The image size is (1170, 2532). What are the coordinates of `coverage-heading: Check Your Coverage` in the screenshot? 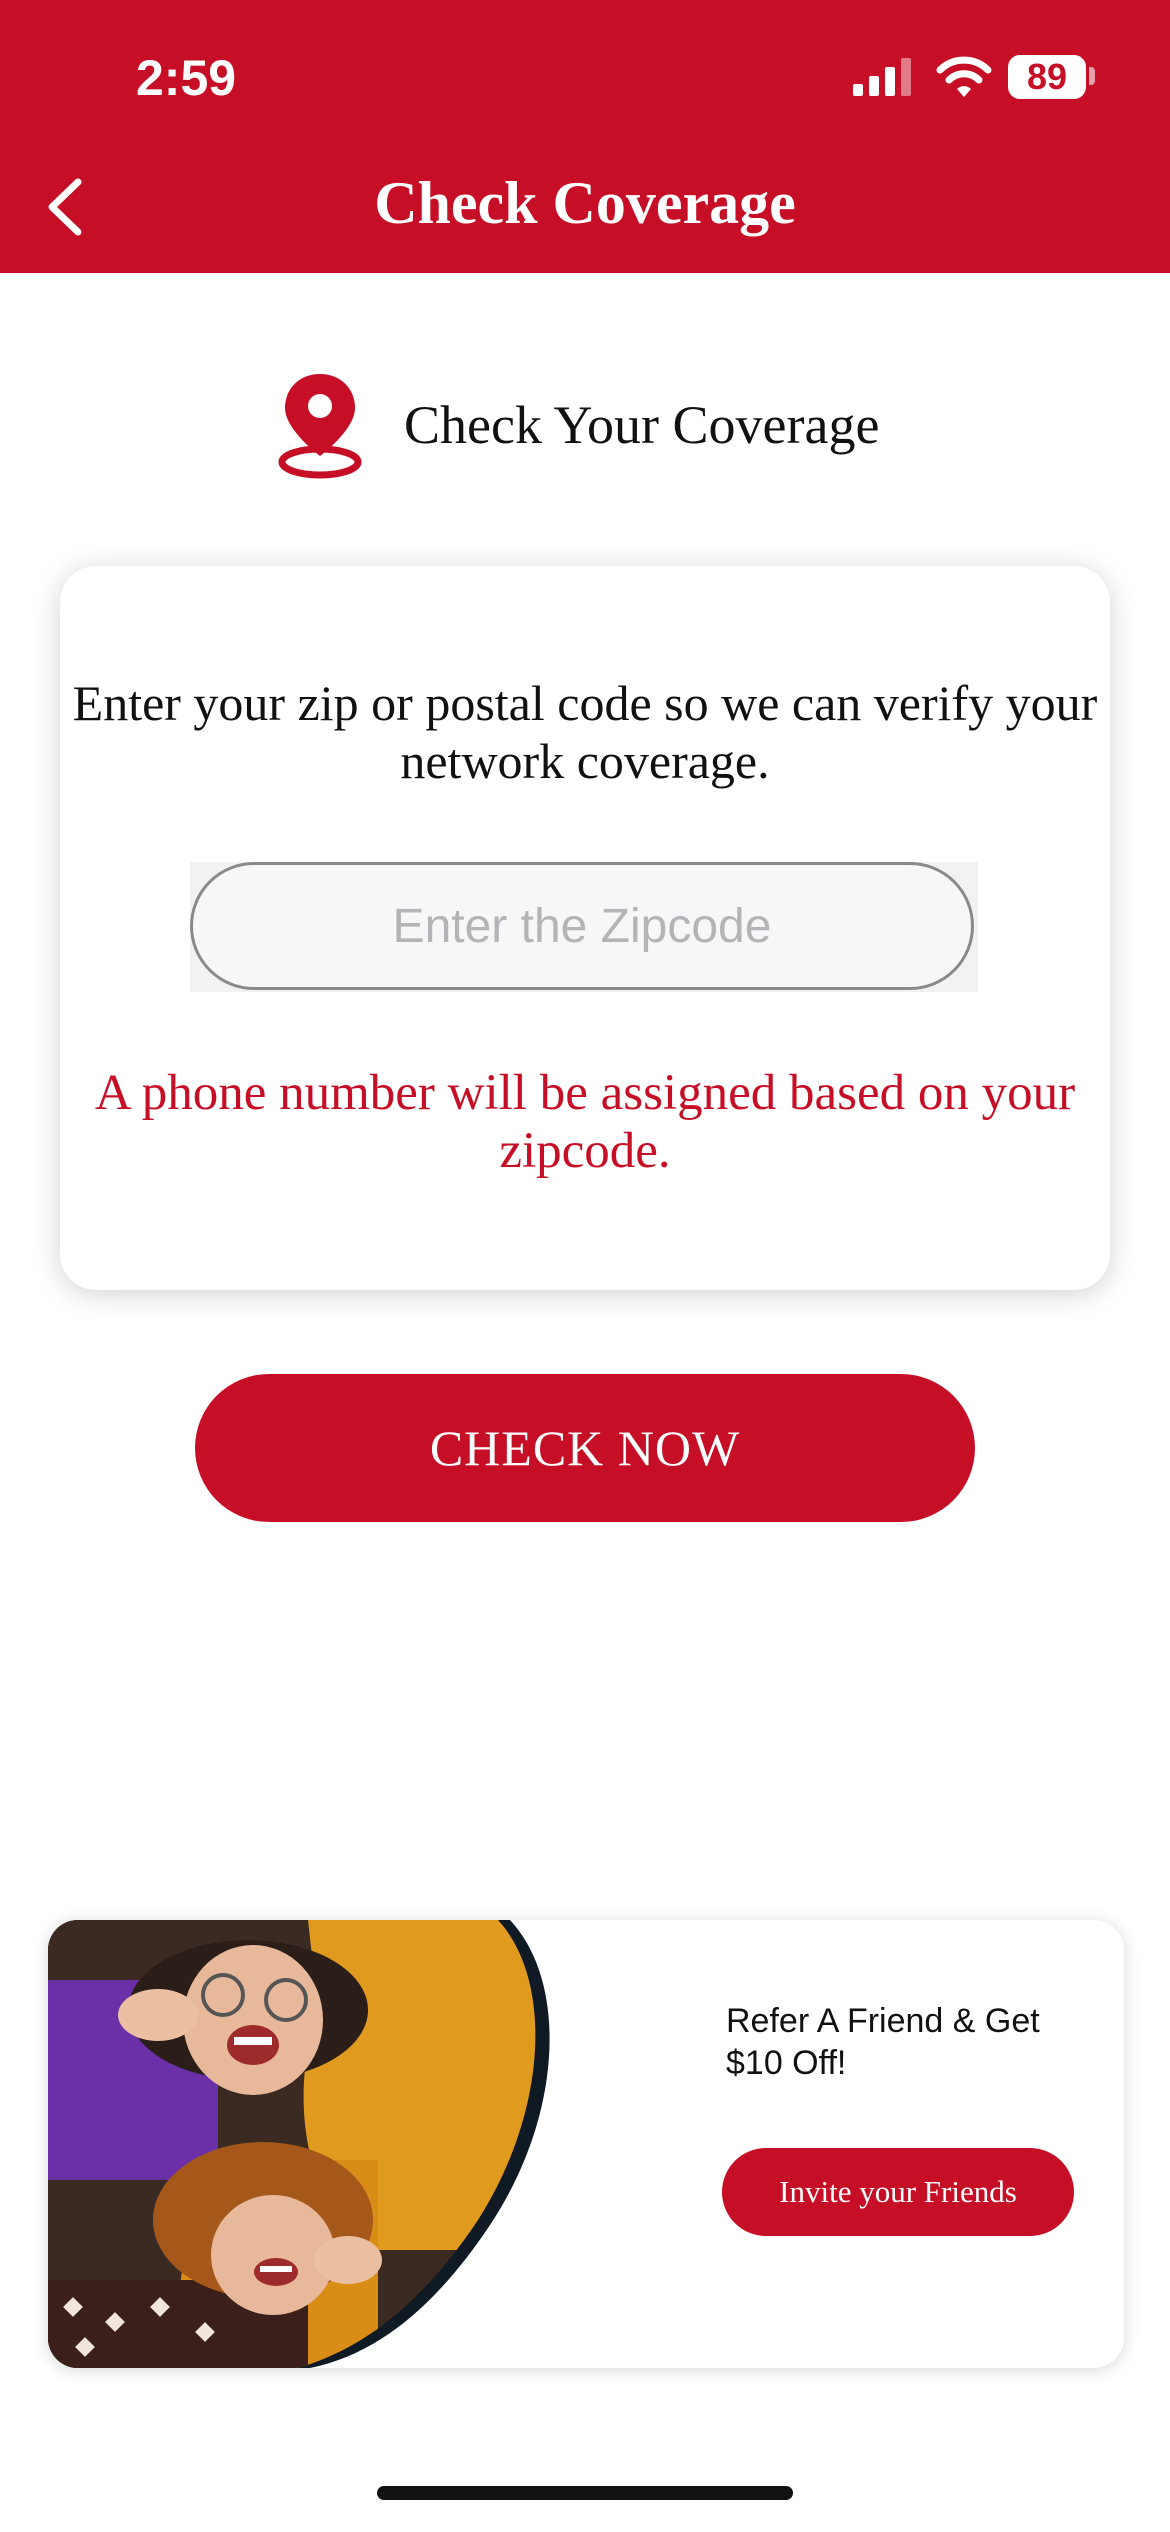 It's located at (585, 425).